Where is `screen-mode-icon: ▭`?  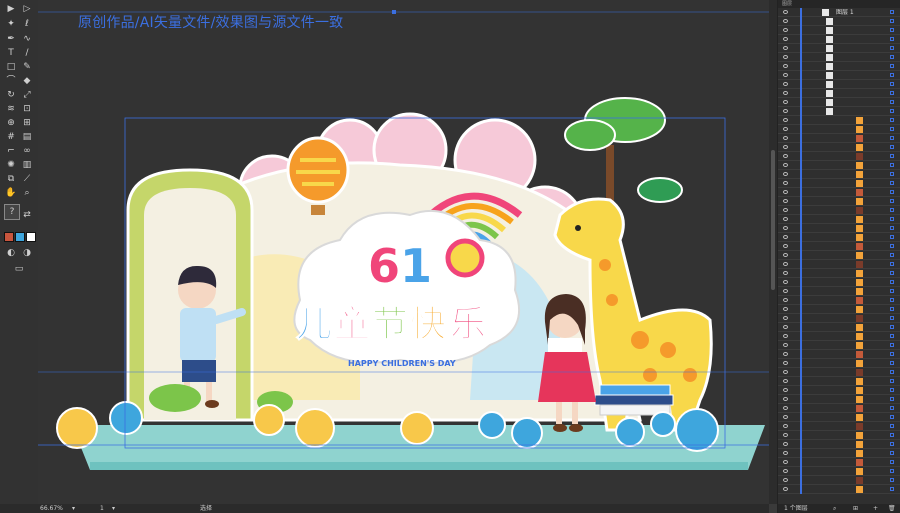 screen-mode-icon: ▭ is located at coordinates (19, 269).